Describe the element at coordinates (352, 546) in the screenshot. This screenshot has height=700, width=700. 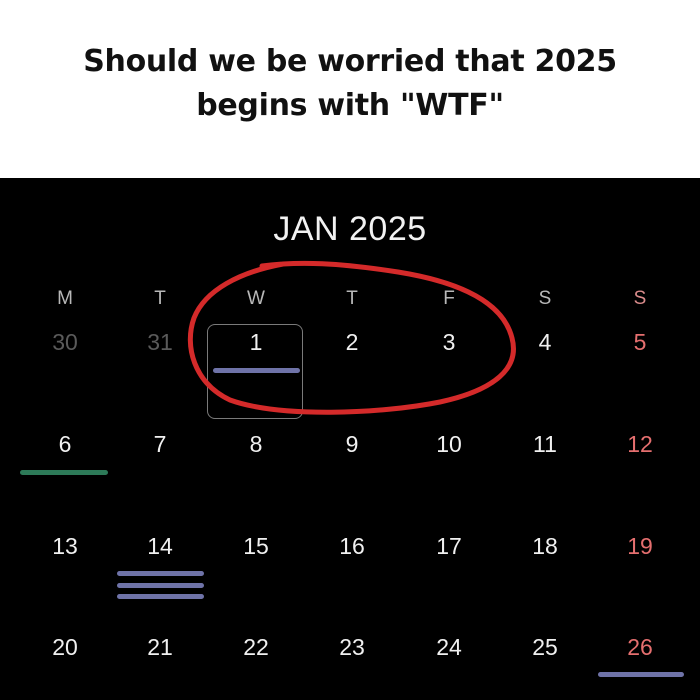
I see `day-cell-16: 16` at that location.